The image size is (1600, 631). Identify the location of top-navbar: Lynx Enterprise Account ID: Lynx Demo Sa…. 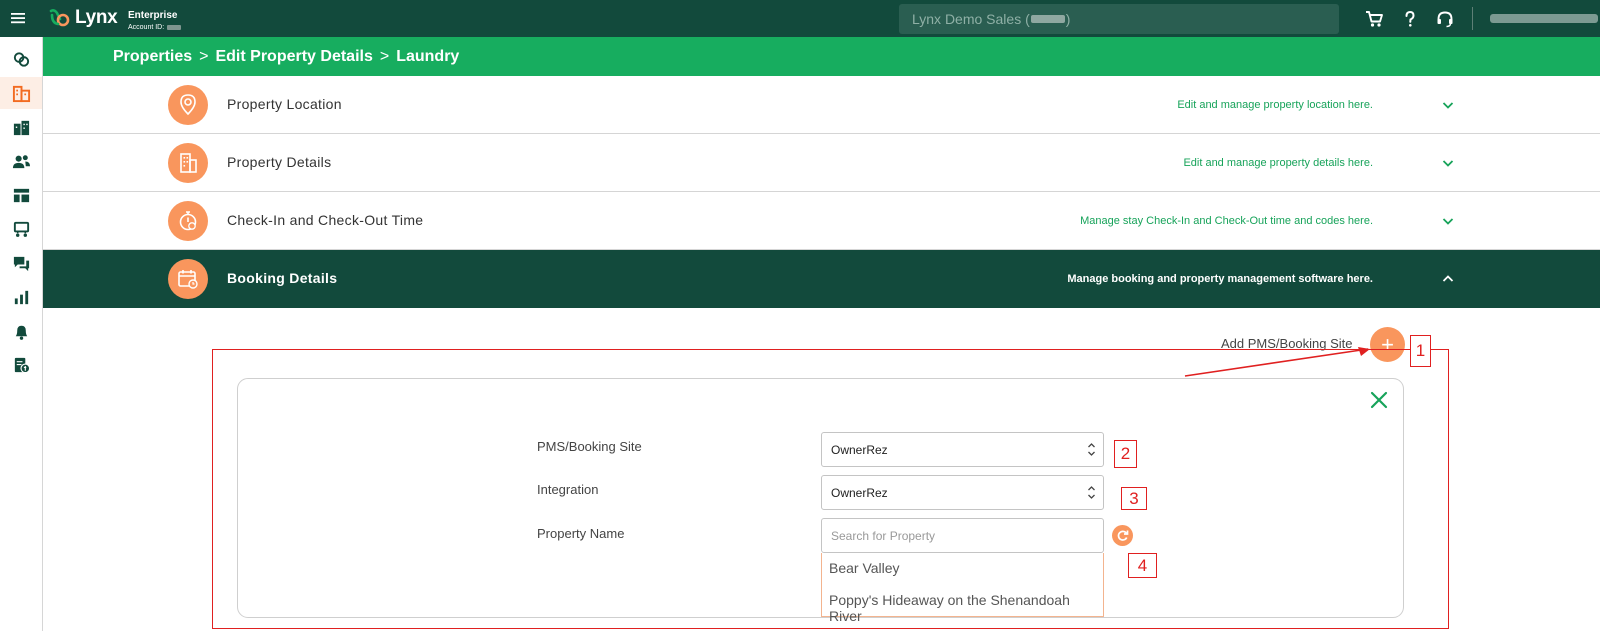
(800, 18).